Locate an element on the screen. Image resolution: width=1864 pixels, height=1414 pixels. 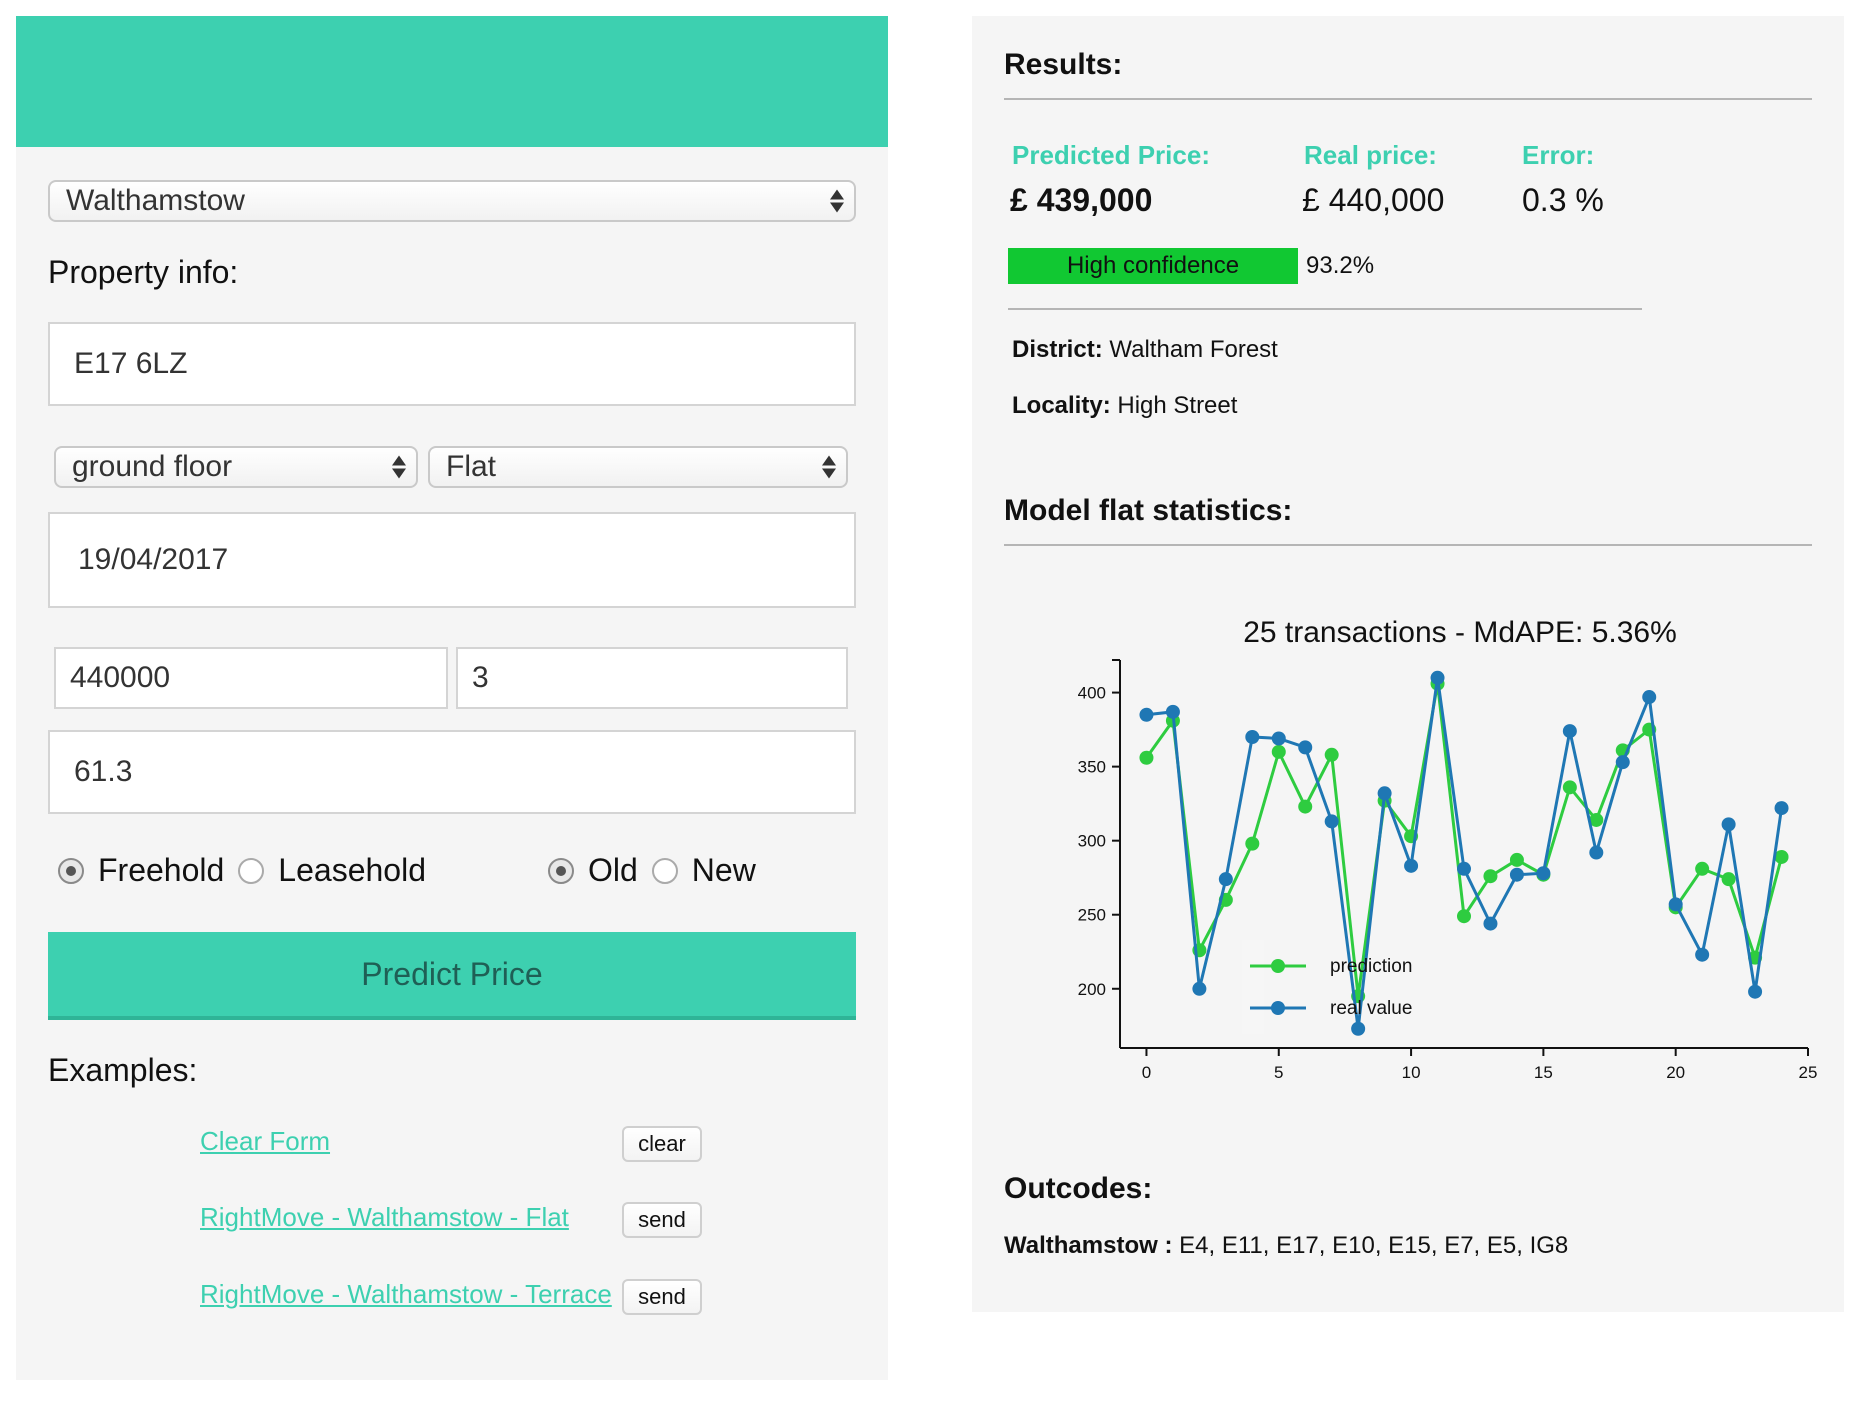
property-type-select: Flat is located at coordinates (638, 467).